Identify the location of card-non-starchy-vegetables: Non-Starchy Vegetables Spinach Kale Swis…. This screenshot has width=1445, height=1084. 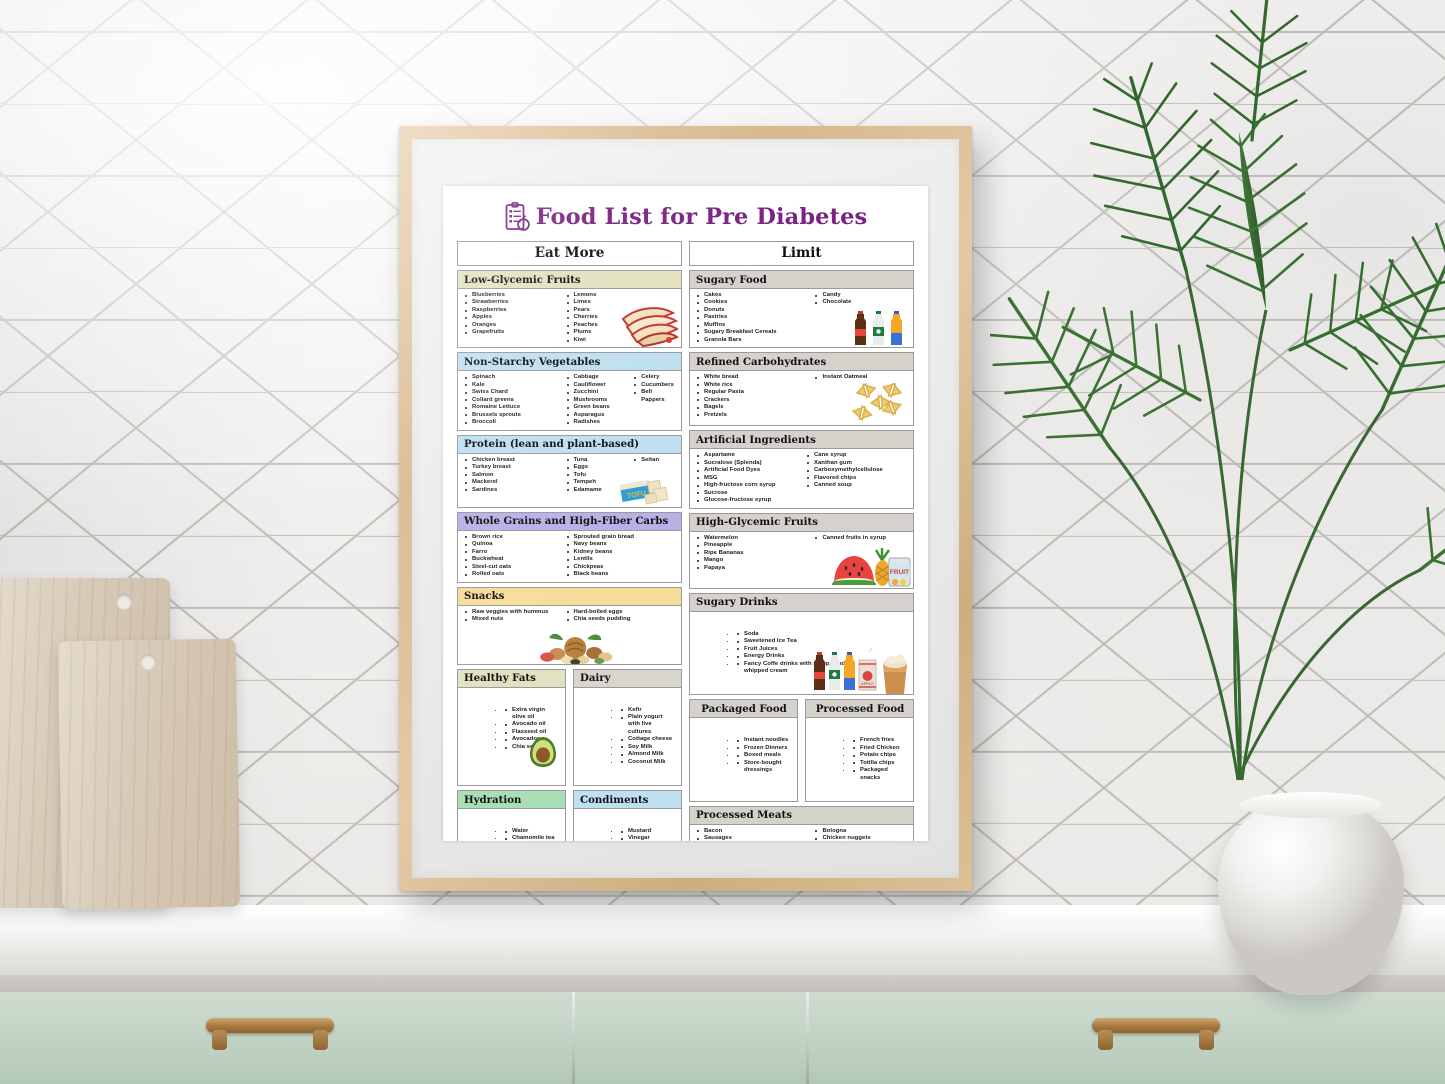
(569, 391).